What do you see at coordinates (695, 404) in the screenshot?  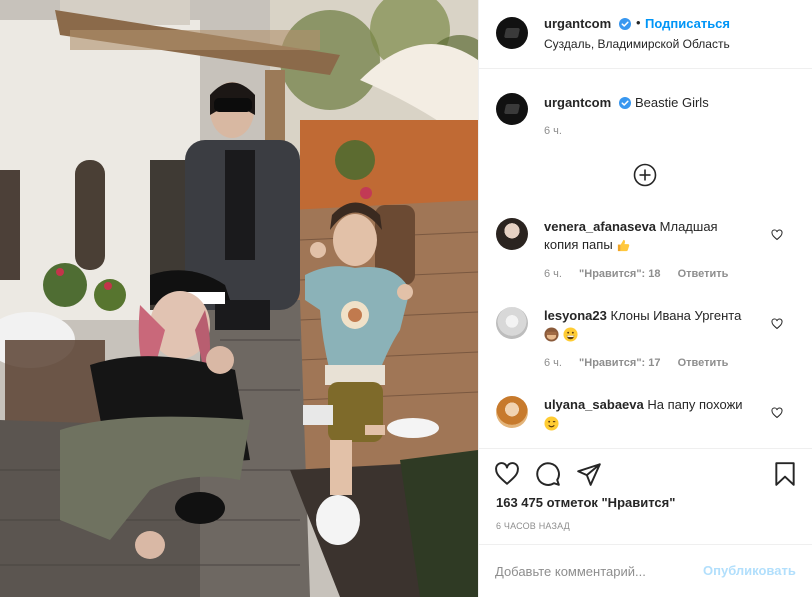 I see `comment-body: На папу похожи` at bounding box center [695, 404].